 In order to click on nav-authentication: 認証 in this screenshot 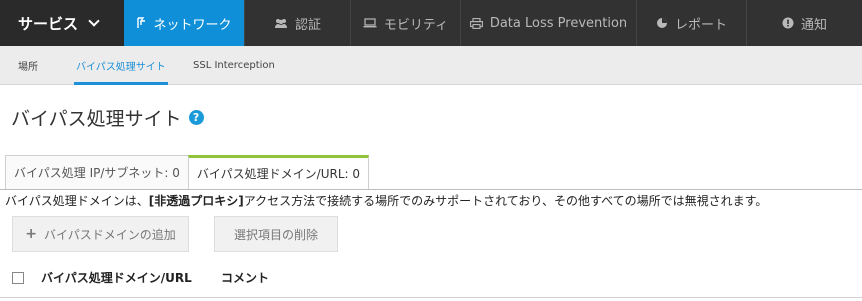, I will do `click(297, 23)`.